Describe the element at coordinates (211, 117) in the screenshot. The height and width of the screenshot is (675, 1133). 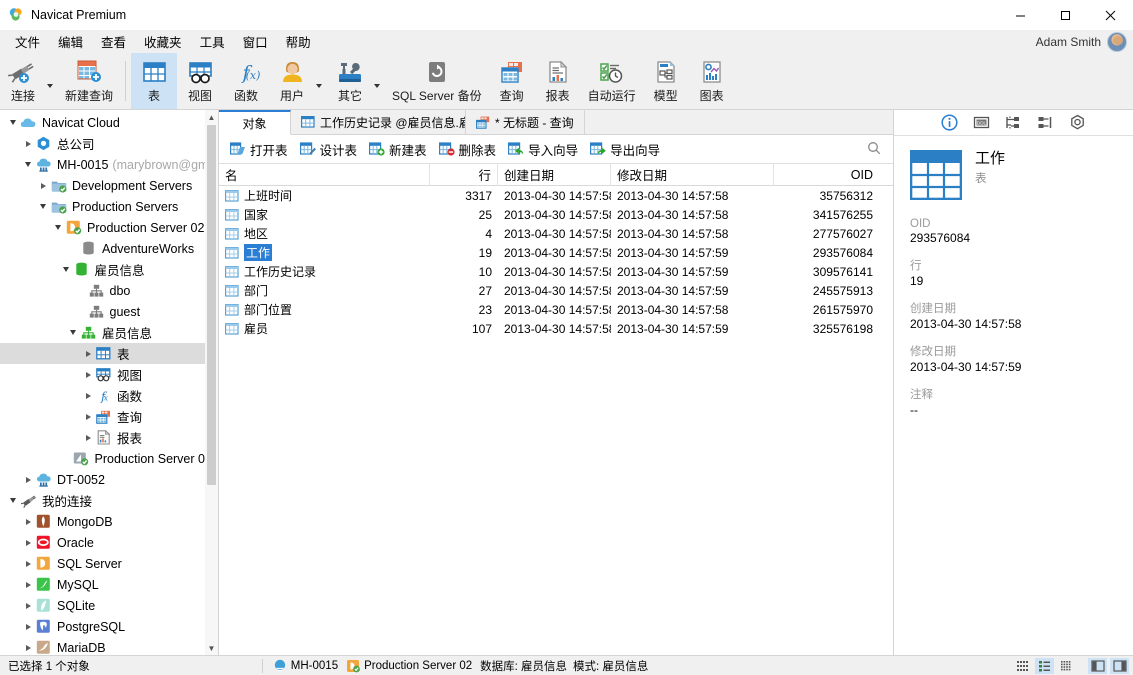
I see `scroll-up-arrow: ▲` at that location.